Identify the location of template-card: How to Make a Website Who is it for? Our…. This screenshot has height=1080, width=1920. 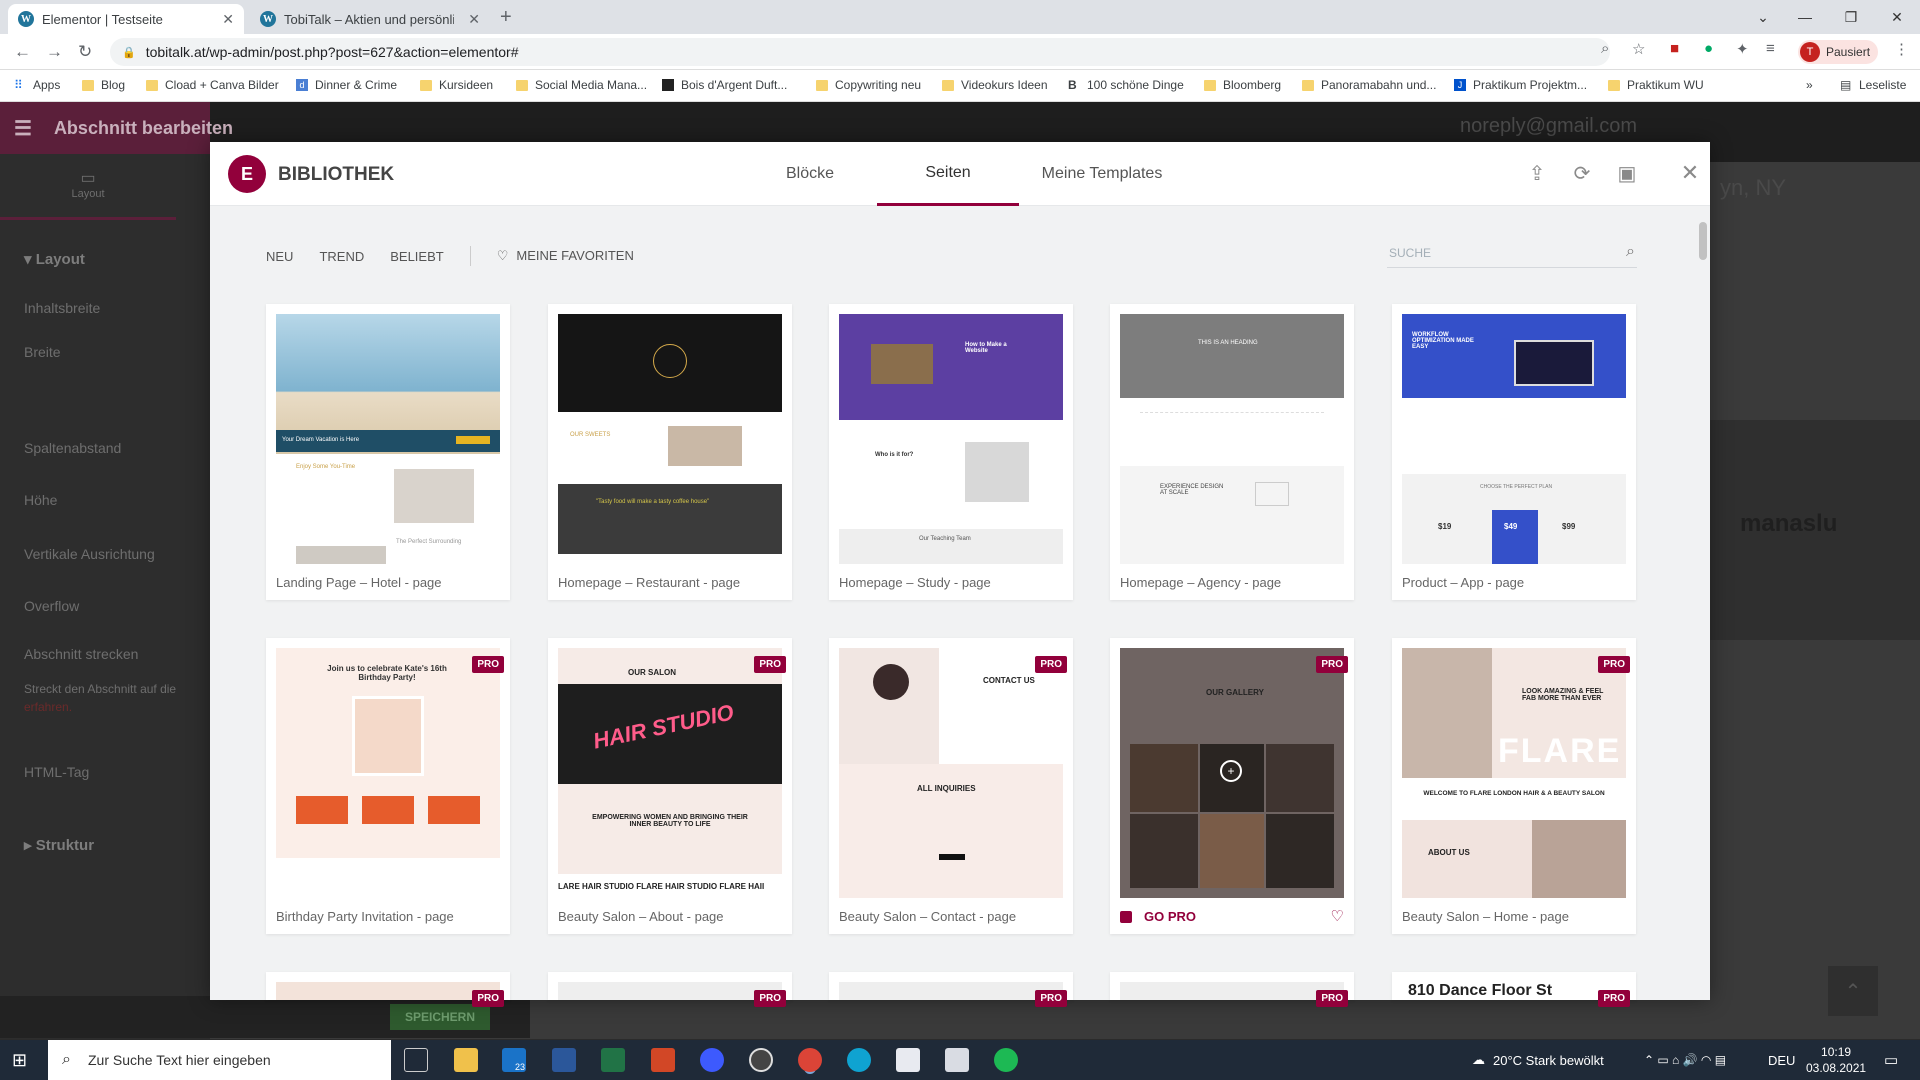
(951, 452).